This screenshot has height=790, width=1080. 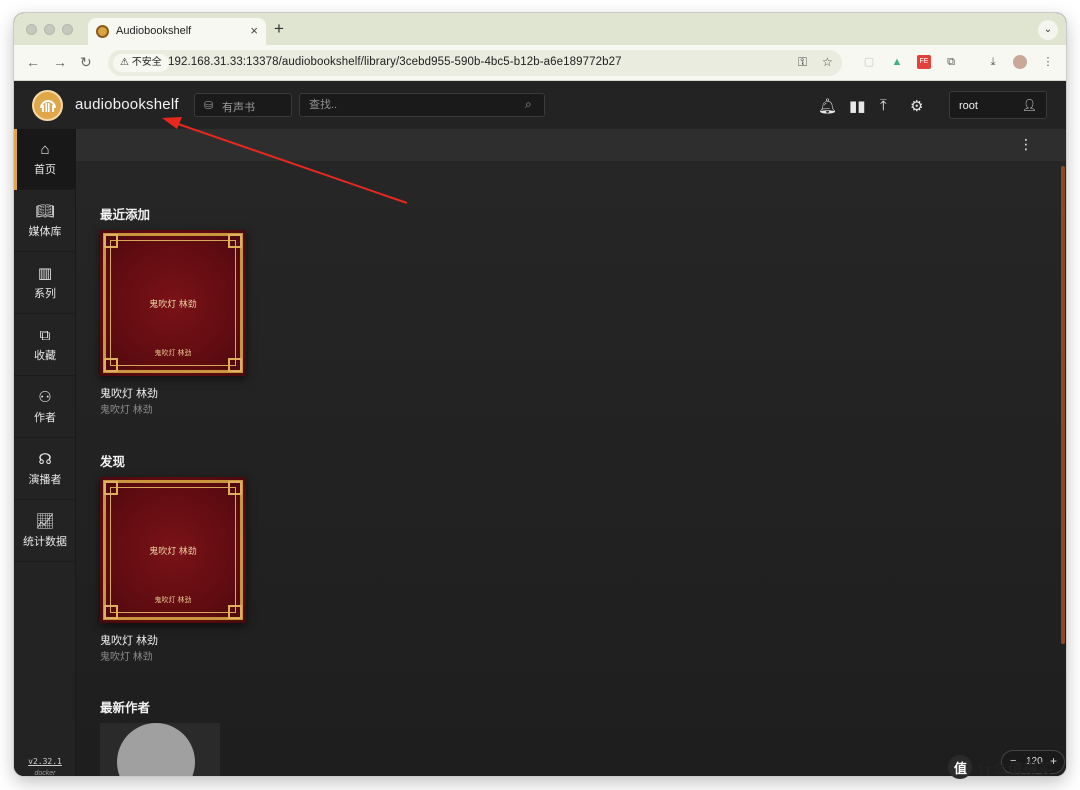 What do you see at coordinates (960, 767) in the screenshot?
I see `watermark-logo-icon: 值` at bounding box center [960, 767].